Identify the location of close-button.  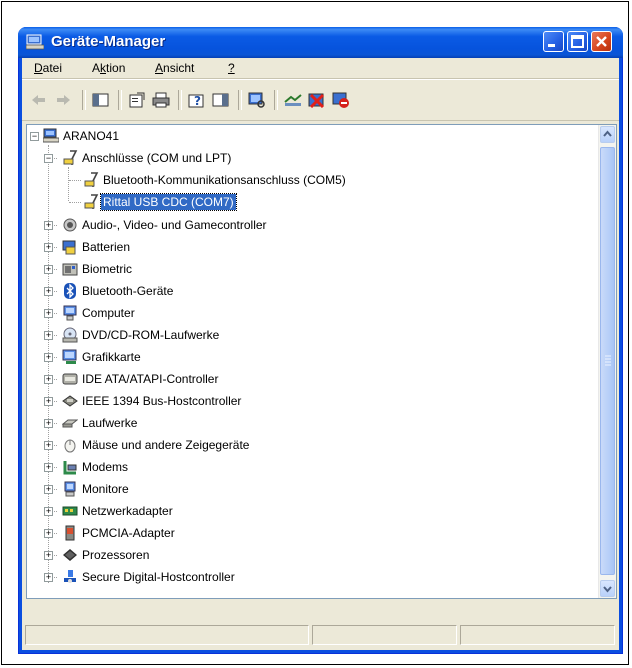
(601, 41).